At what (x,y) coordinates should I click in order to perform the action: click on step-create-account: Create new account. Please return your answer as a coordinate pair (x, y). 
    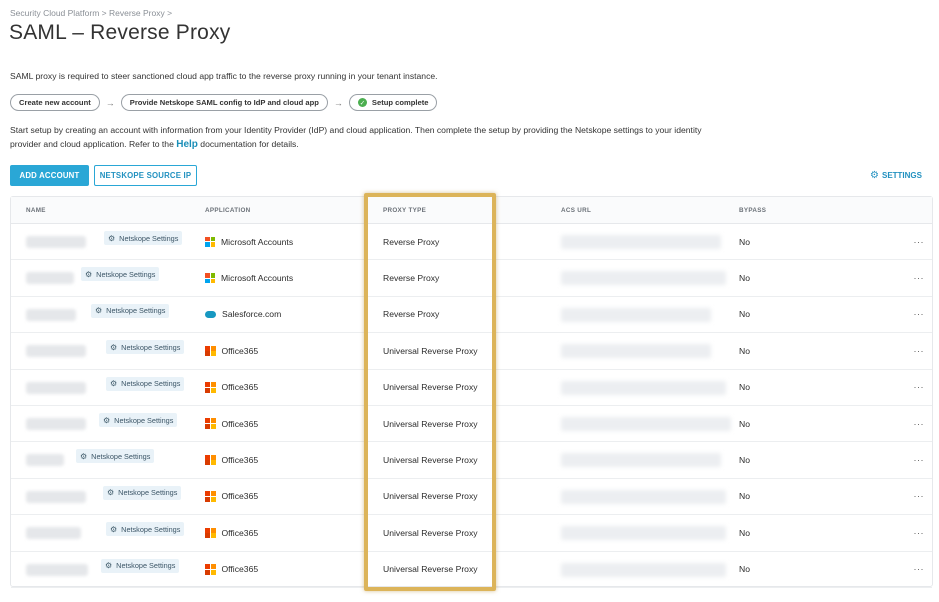
    Looking at the image, I should click on (55, 102).